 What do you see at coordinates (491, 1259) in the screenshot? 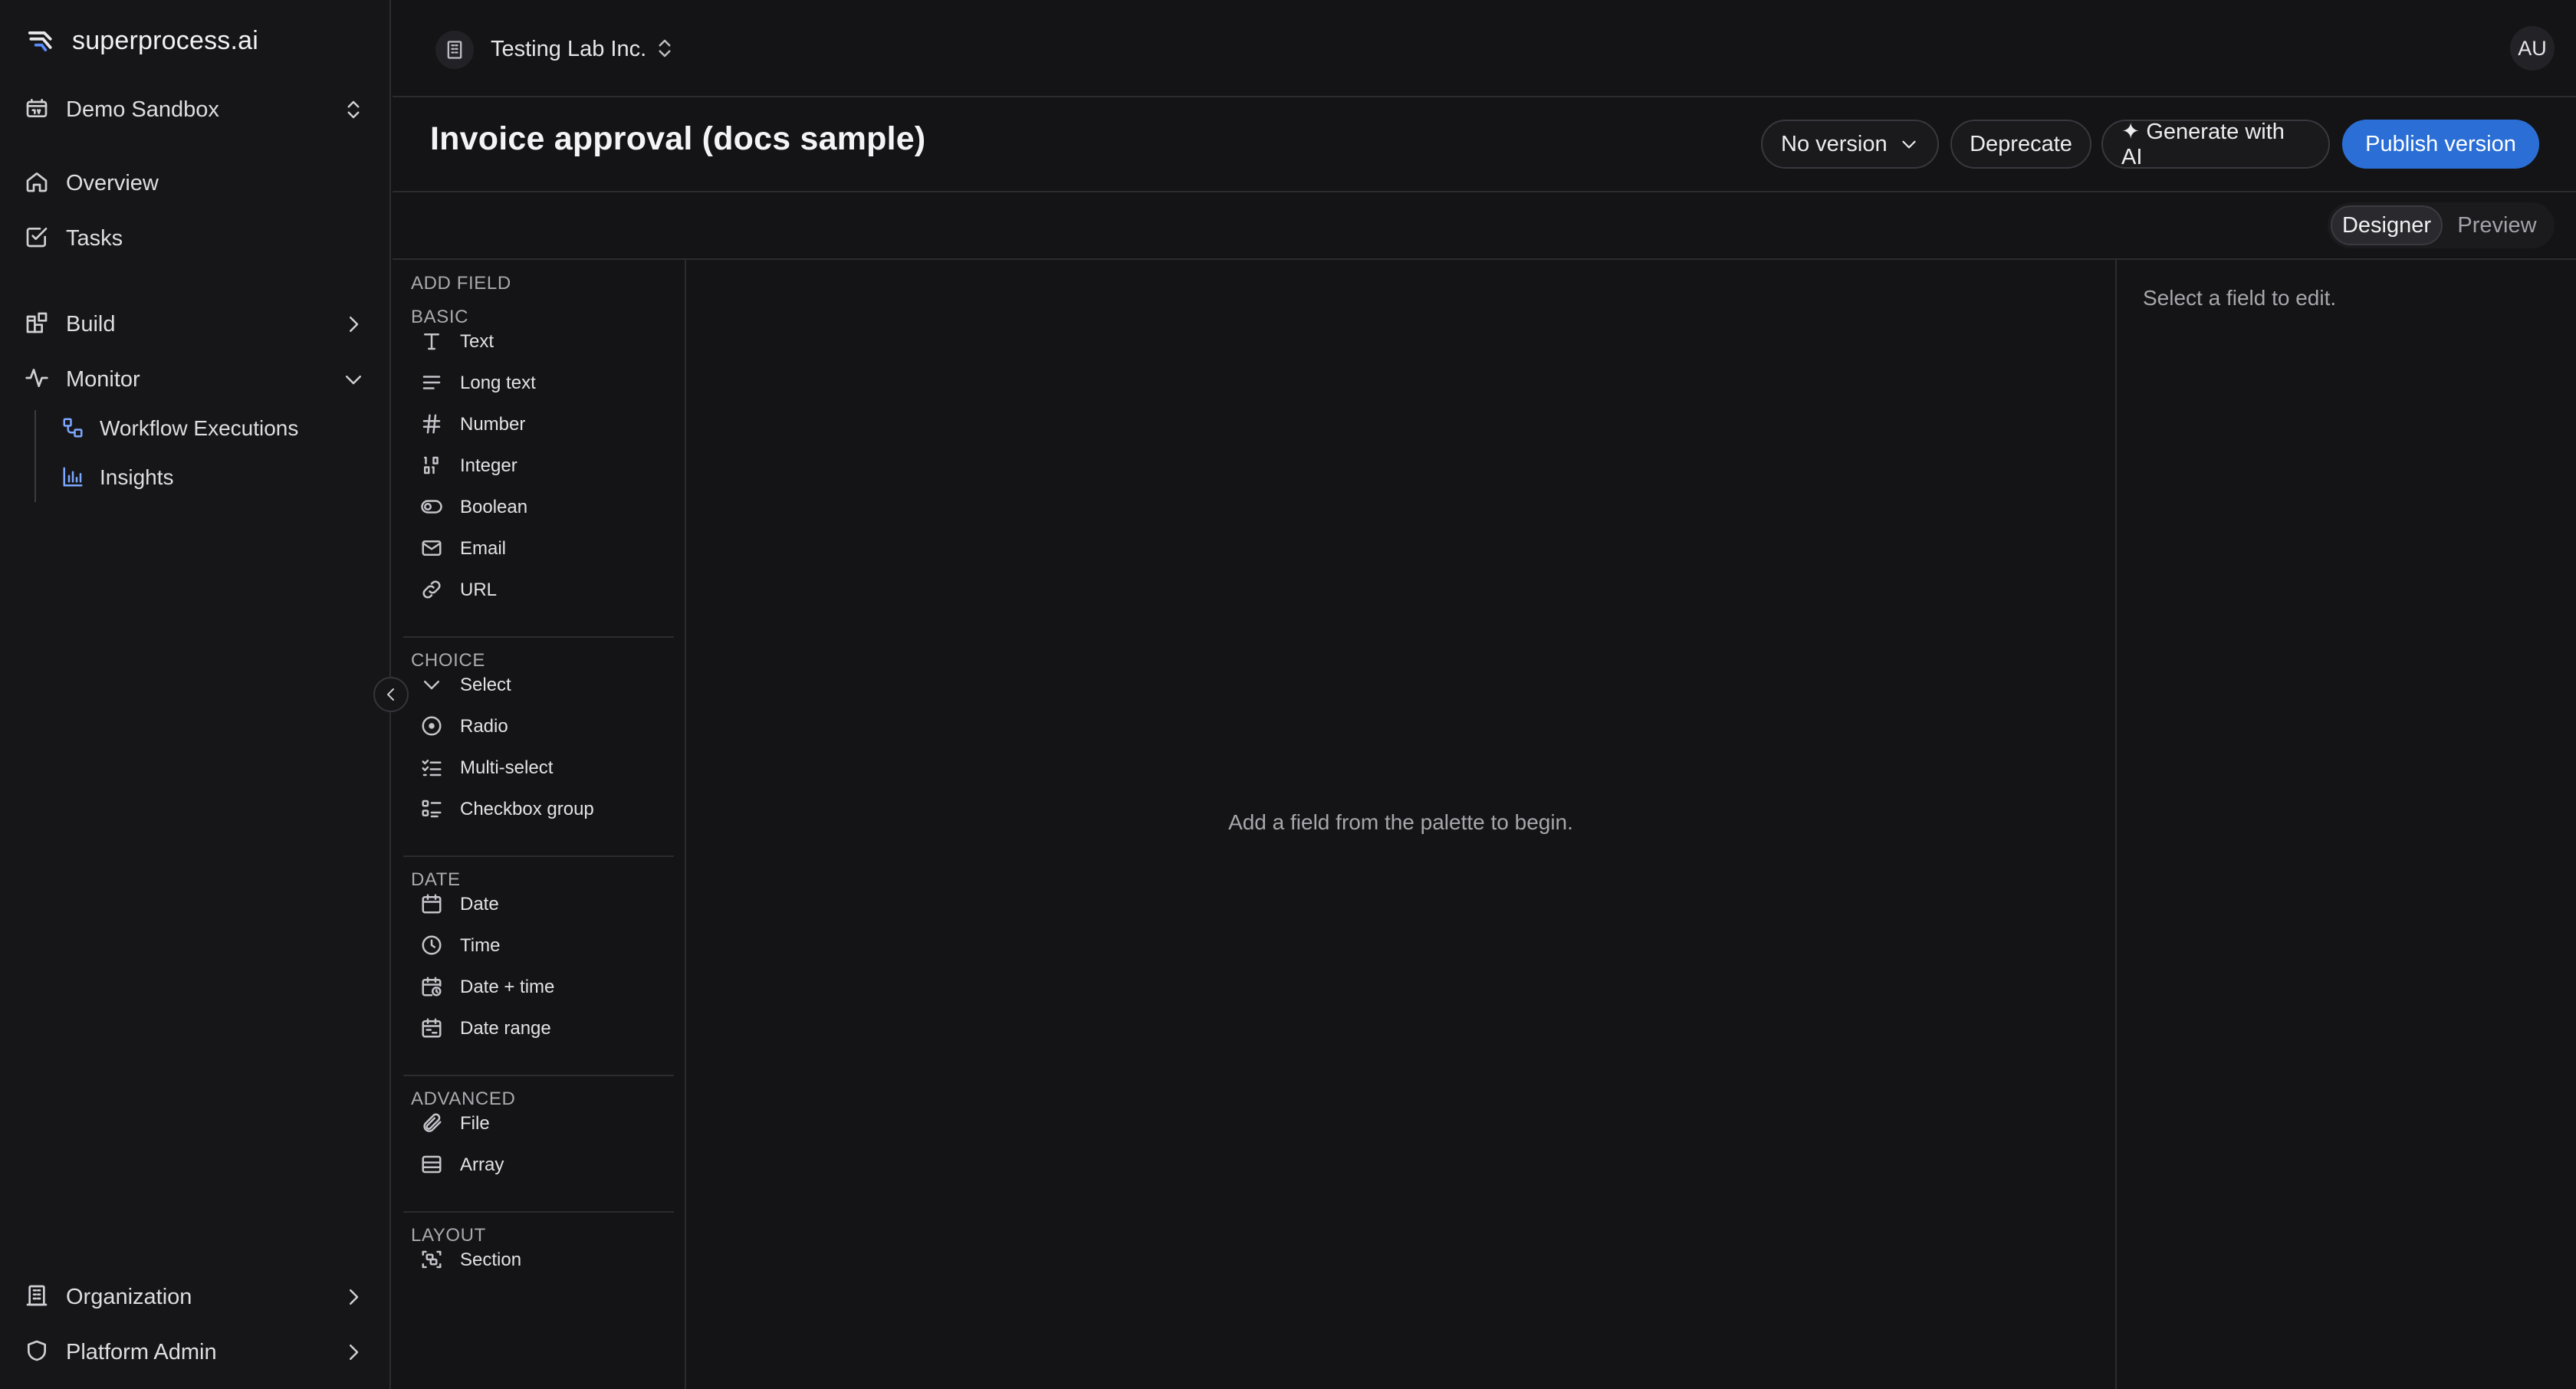
I see `palette-item-label: Section` at bounding box center [491, 1259].